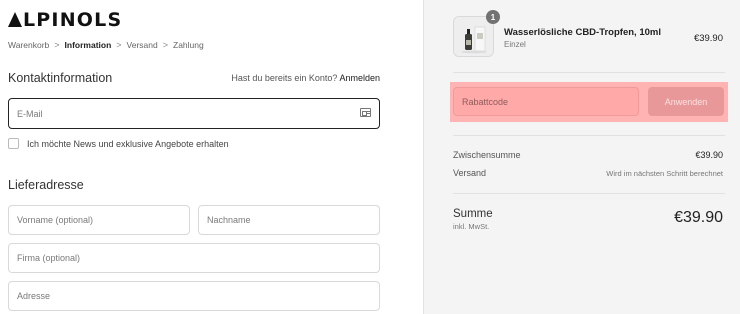  I want to click on shipping-section-title: Lieferadresse, so click(46, 185).